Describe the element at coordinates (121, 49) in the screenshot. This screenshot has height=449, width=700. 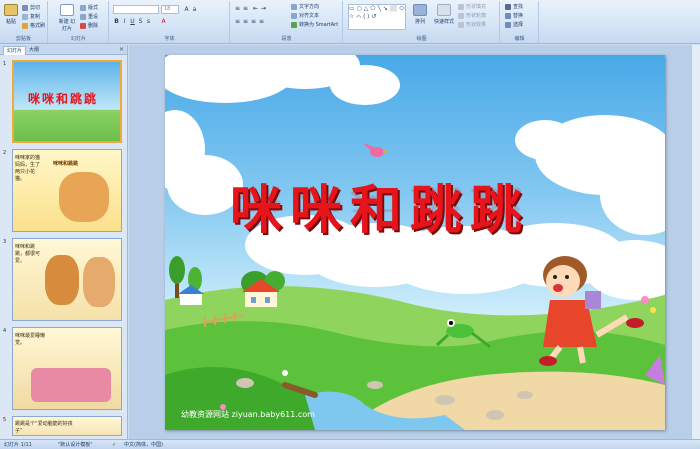
I see `close-icon: ×` at that location.